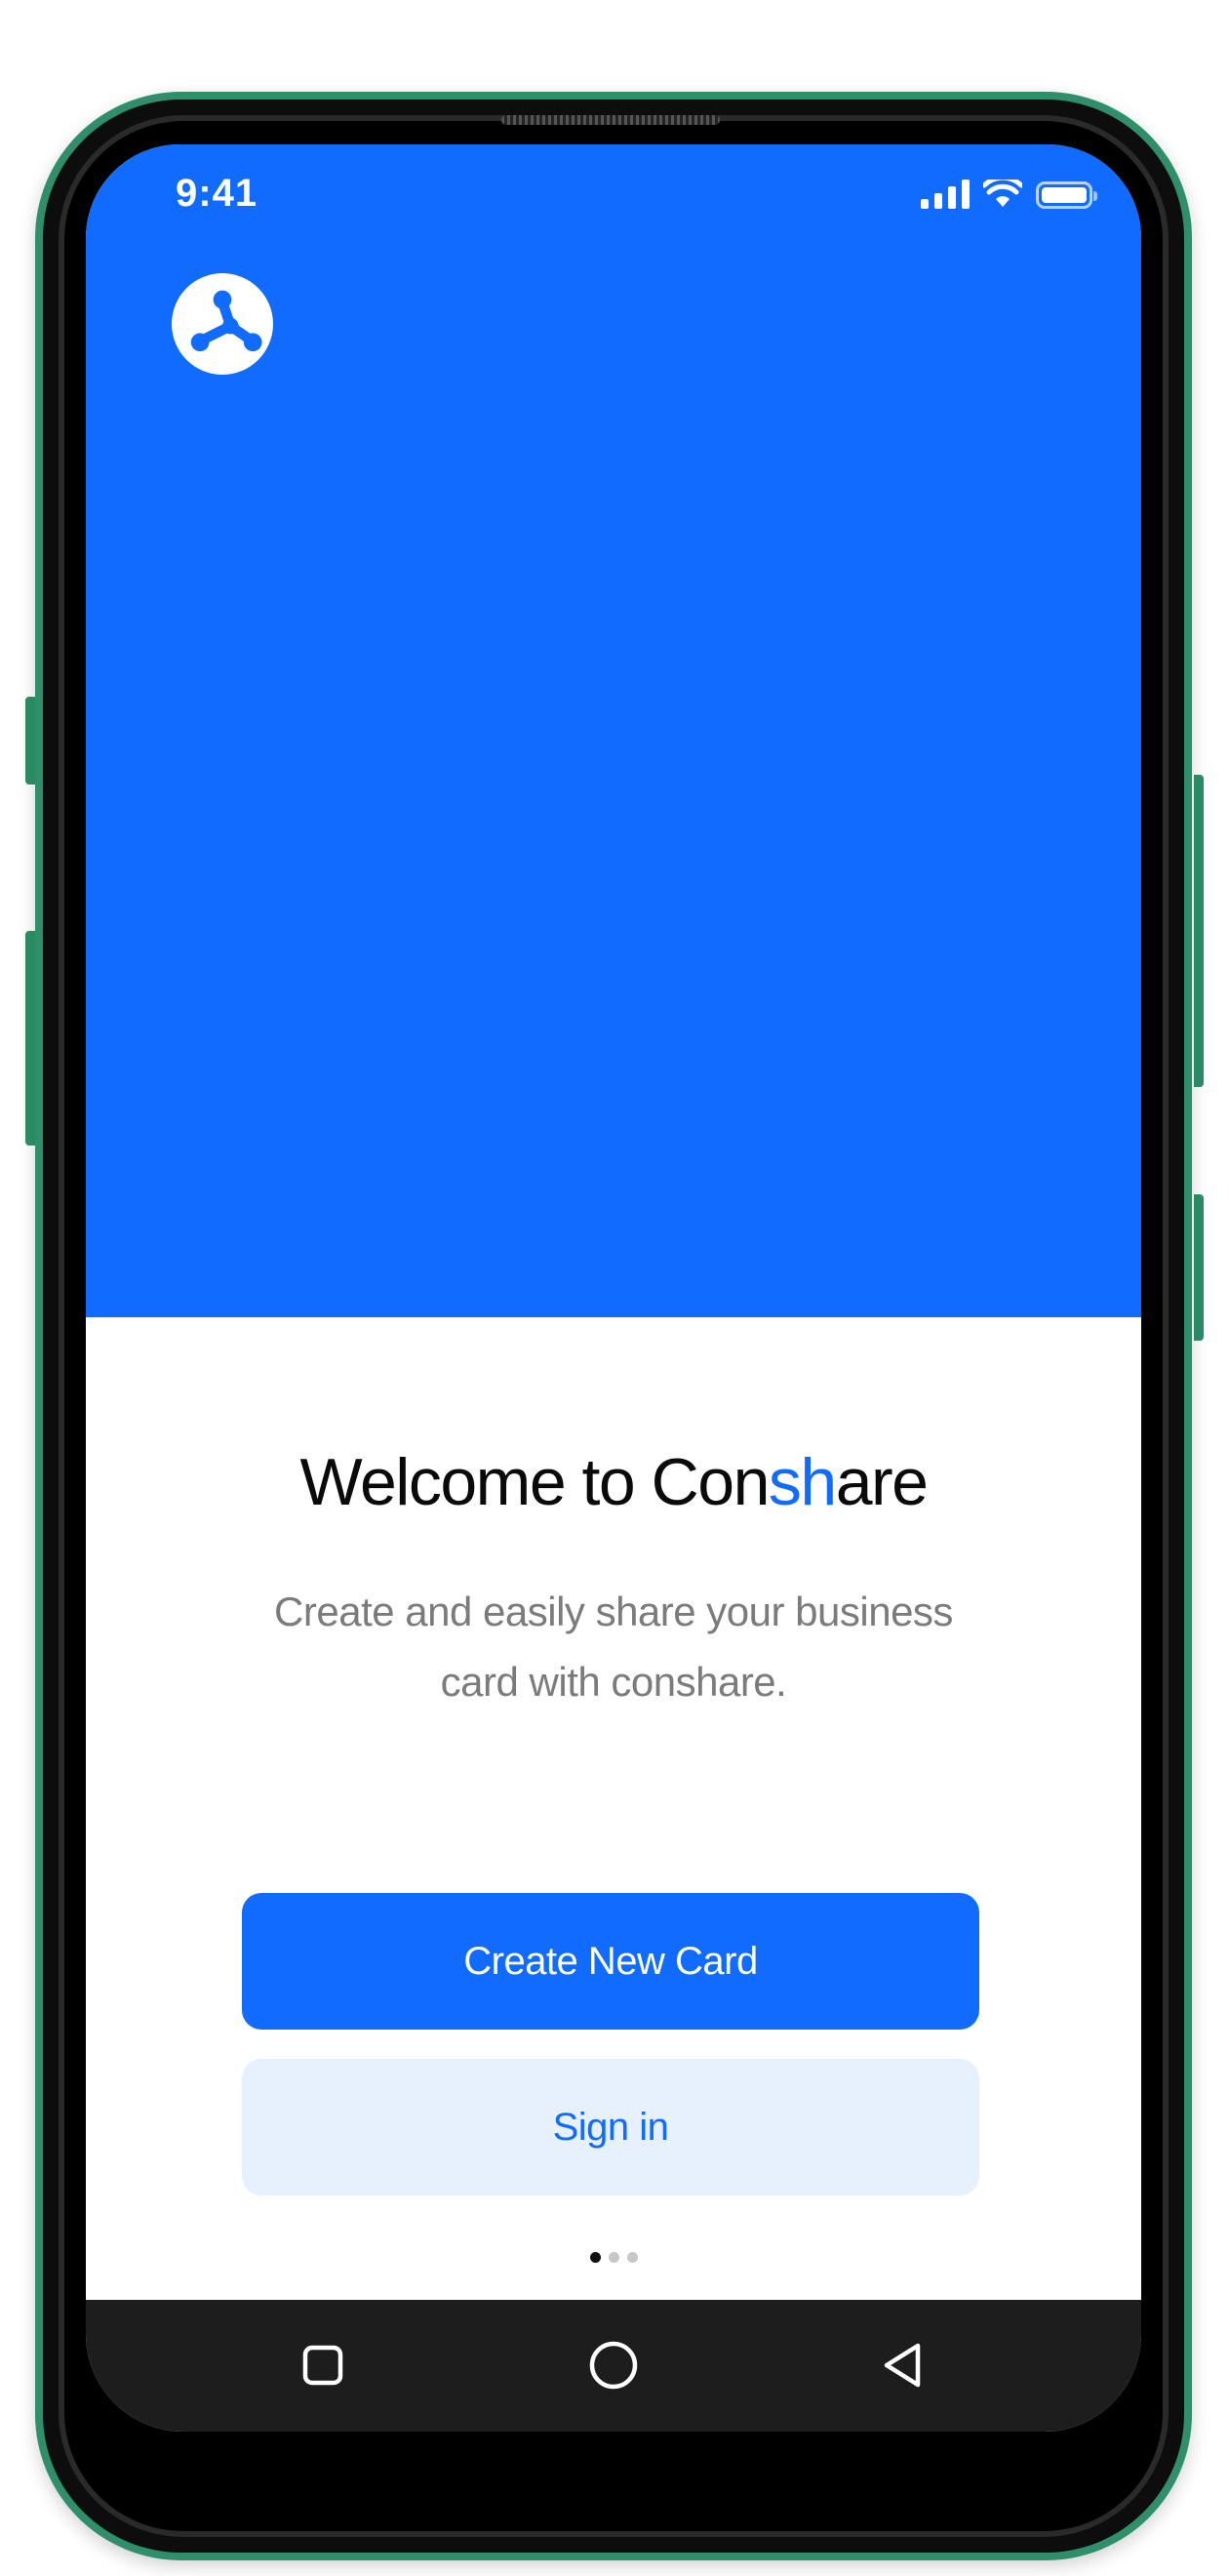 The image size is (1229, 2576). I want to click on title-accent-text: sh, so click(802, 1482).